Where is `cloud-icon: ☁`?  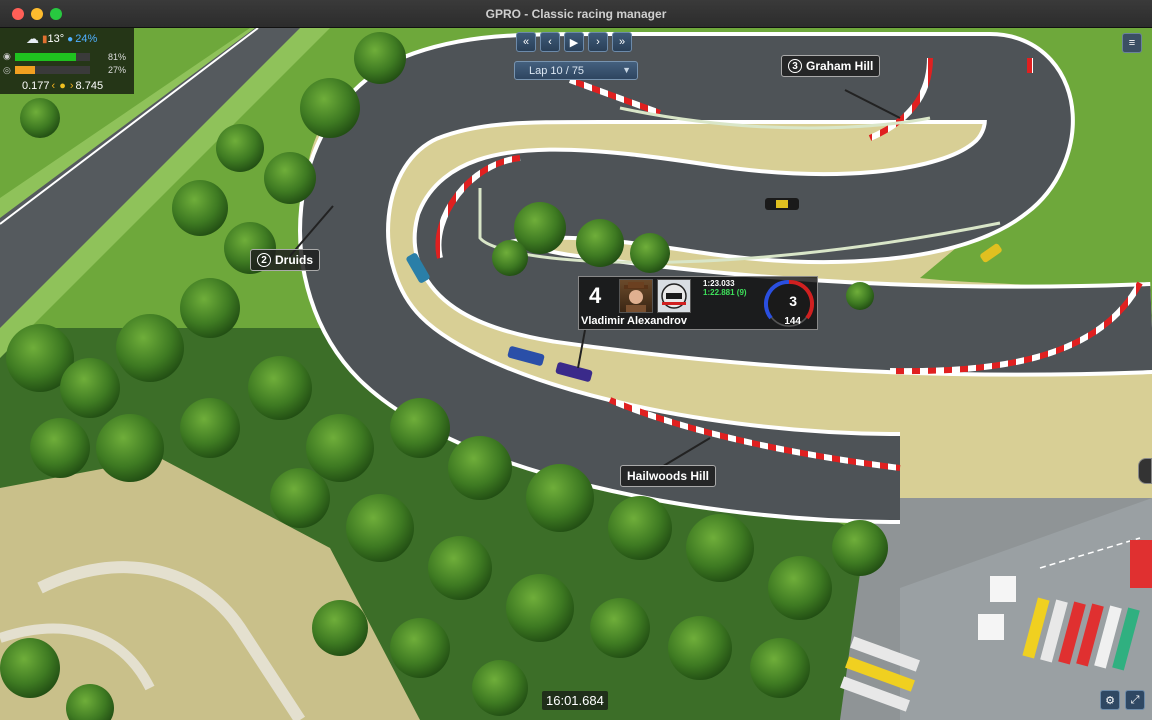 cloud-icon: ☁ is located at coordinates (32, 38).